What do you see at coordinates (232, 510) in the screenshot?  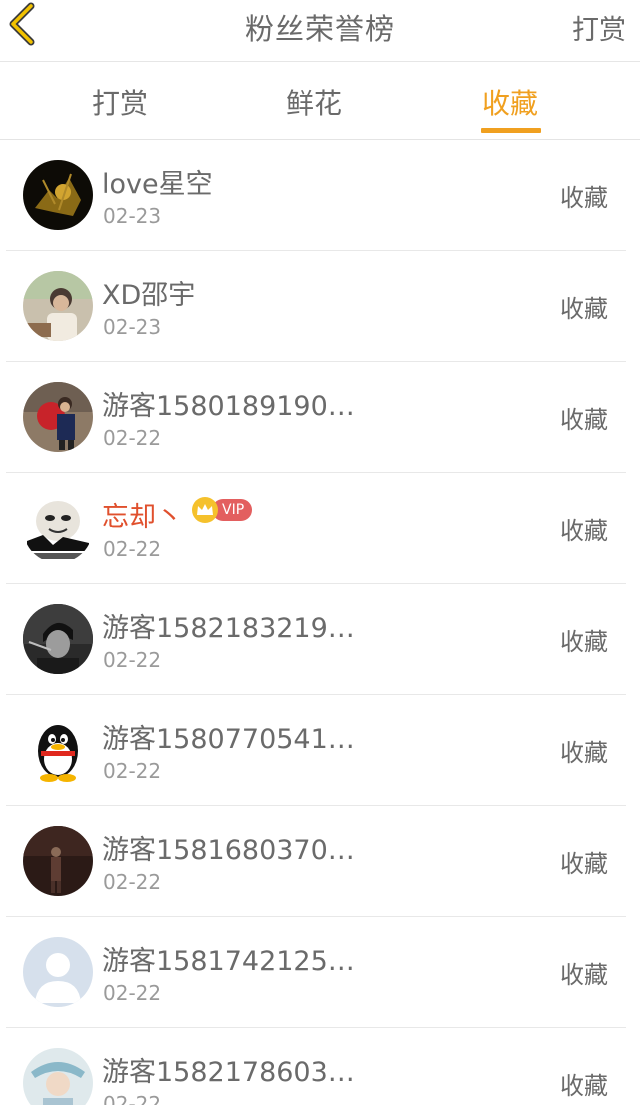 I see `vip-label: VIP` at bounding box center [232, 510].